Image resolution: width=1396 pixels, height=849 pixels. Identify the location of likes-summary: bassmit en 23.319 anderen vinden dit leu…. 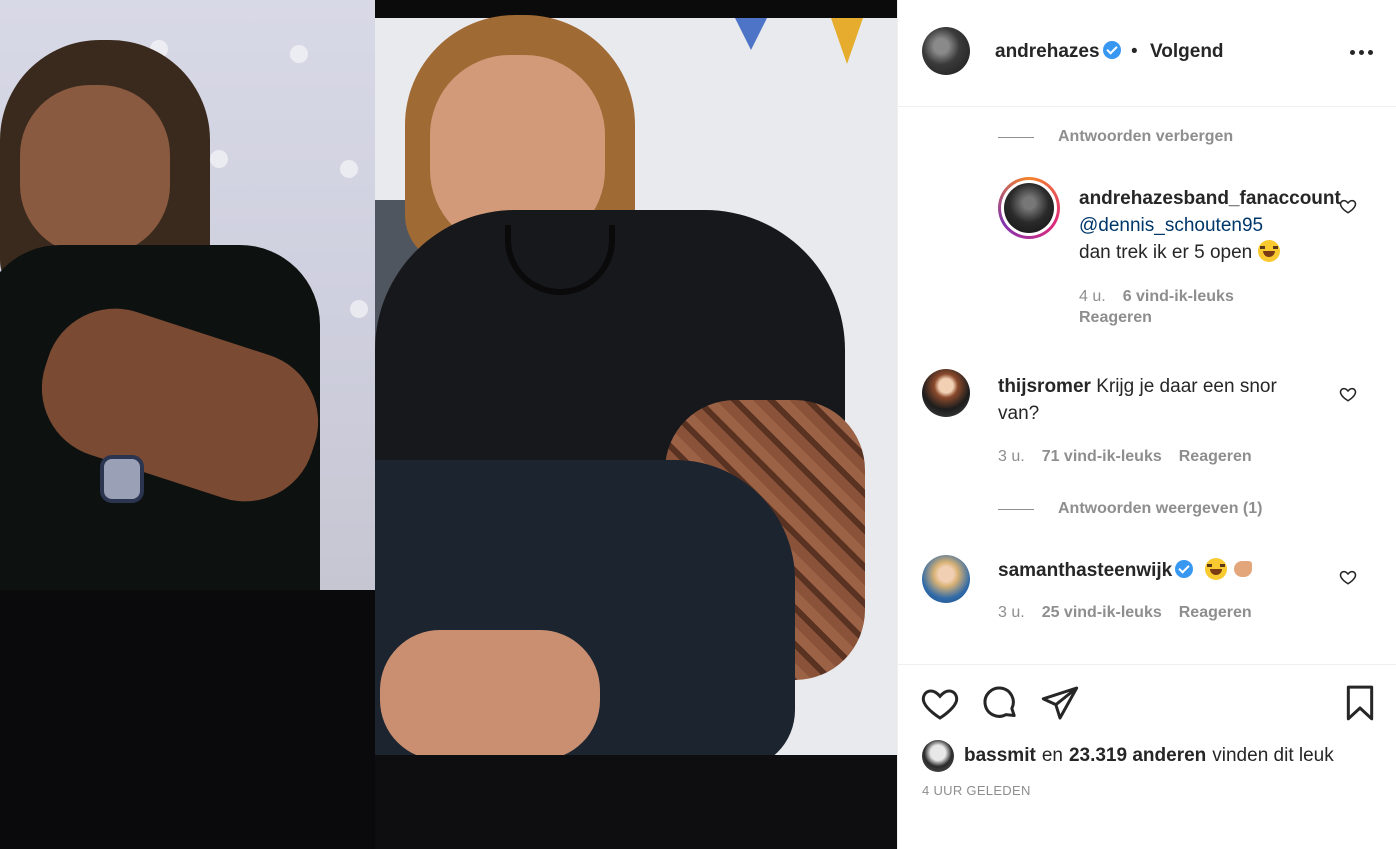
(1128, 756).